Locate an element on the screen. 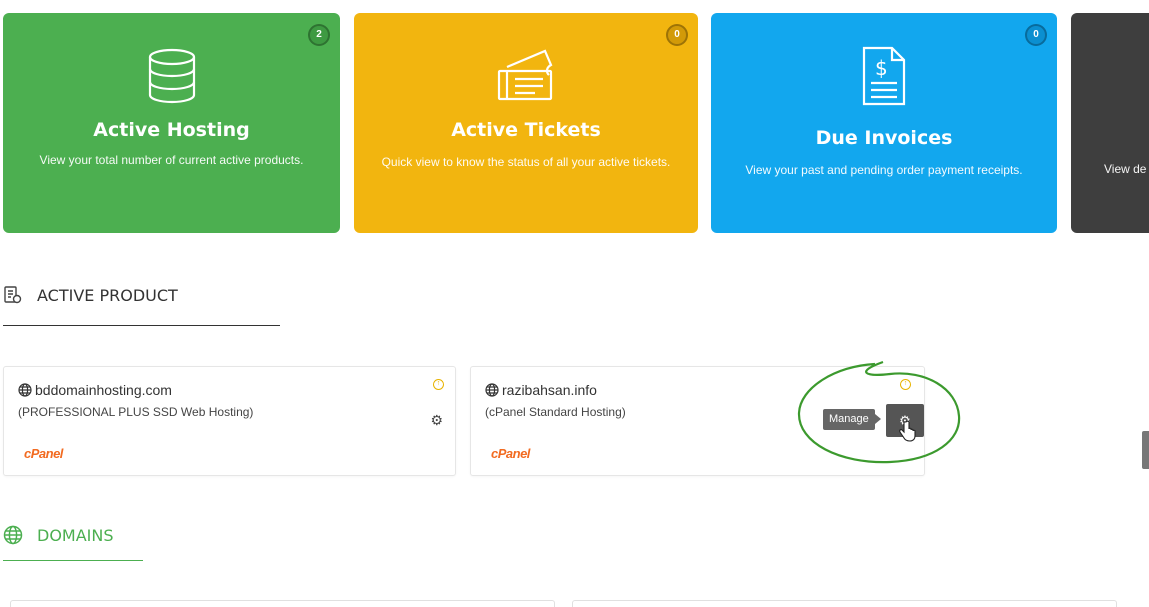 The width and height of the screenshot is (1149, 607). gear-icon: ⚙ is located at coordinates (436, 420).